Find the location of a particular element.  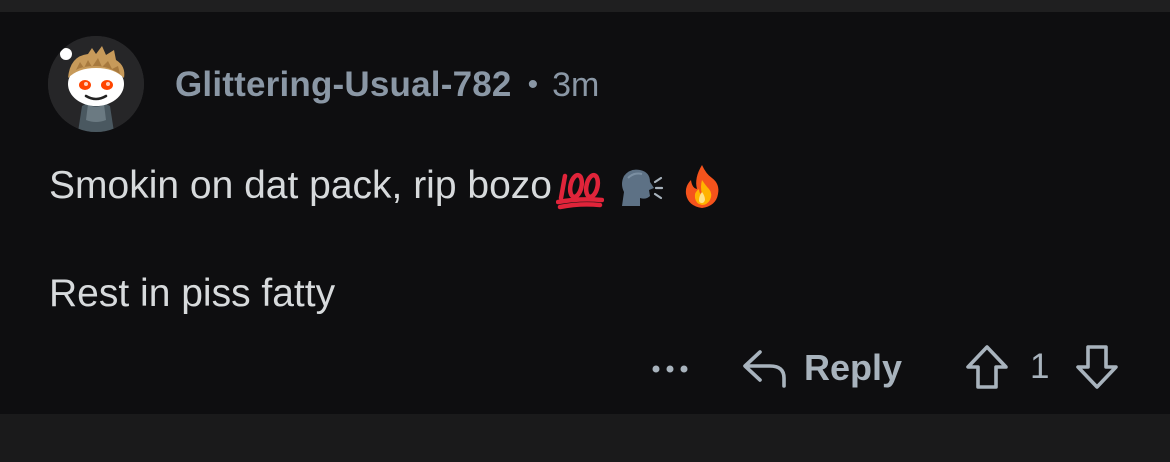

upvote-arrow-icon is located at coordinates (987, 367).